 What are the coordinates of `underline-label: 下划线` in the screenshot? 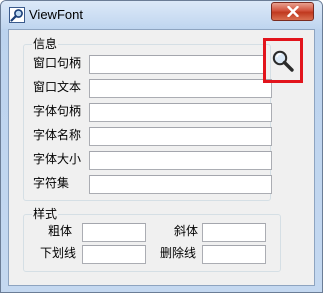 It's located at (58, 253).